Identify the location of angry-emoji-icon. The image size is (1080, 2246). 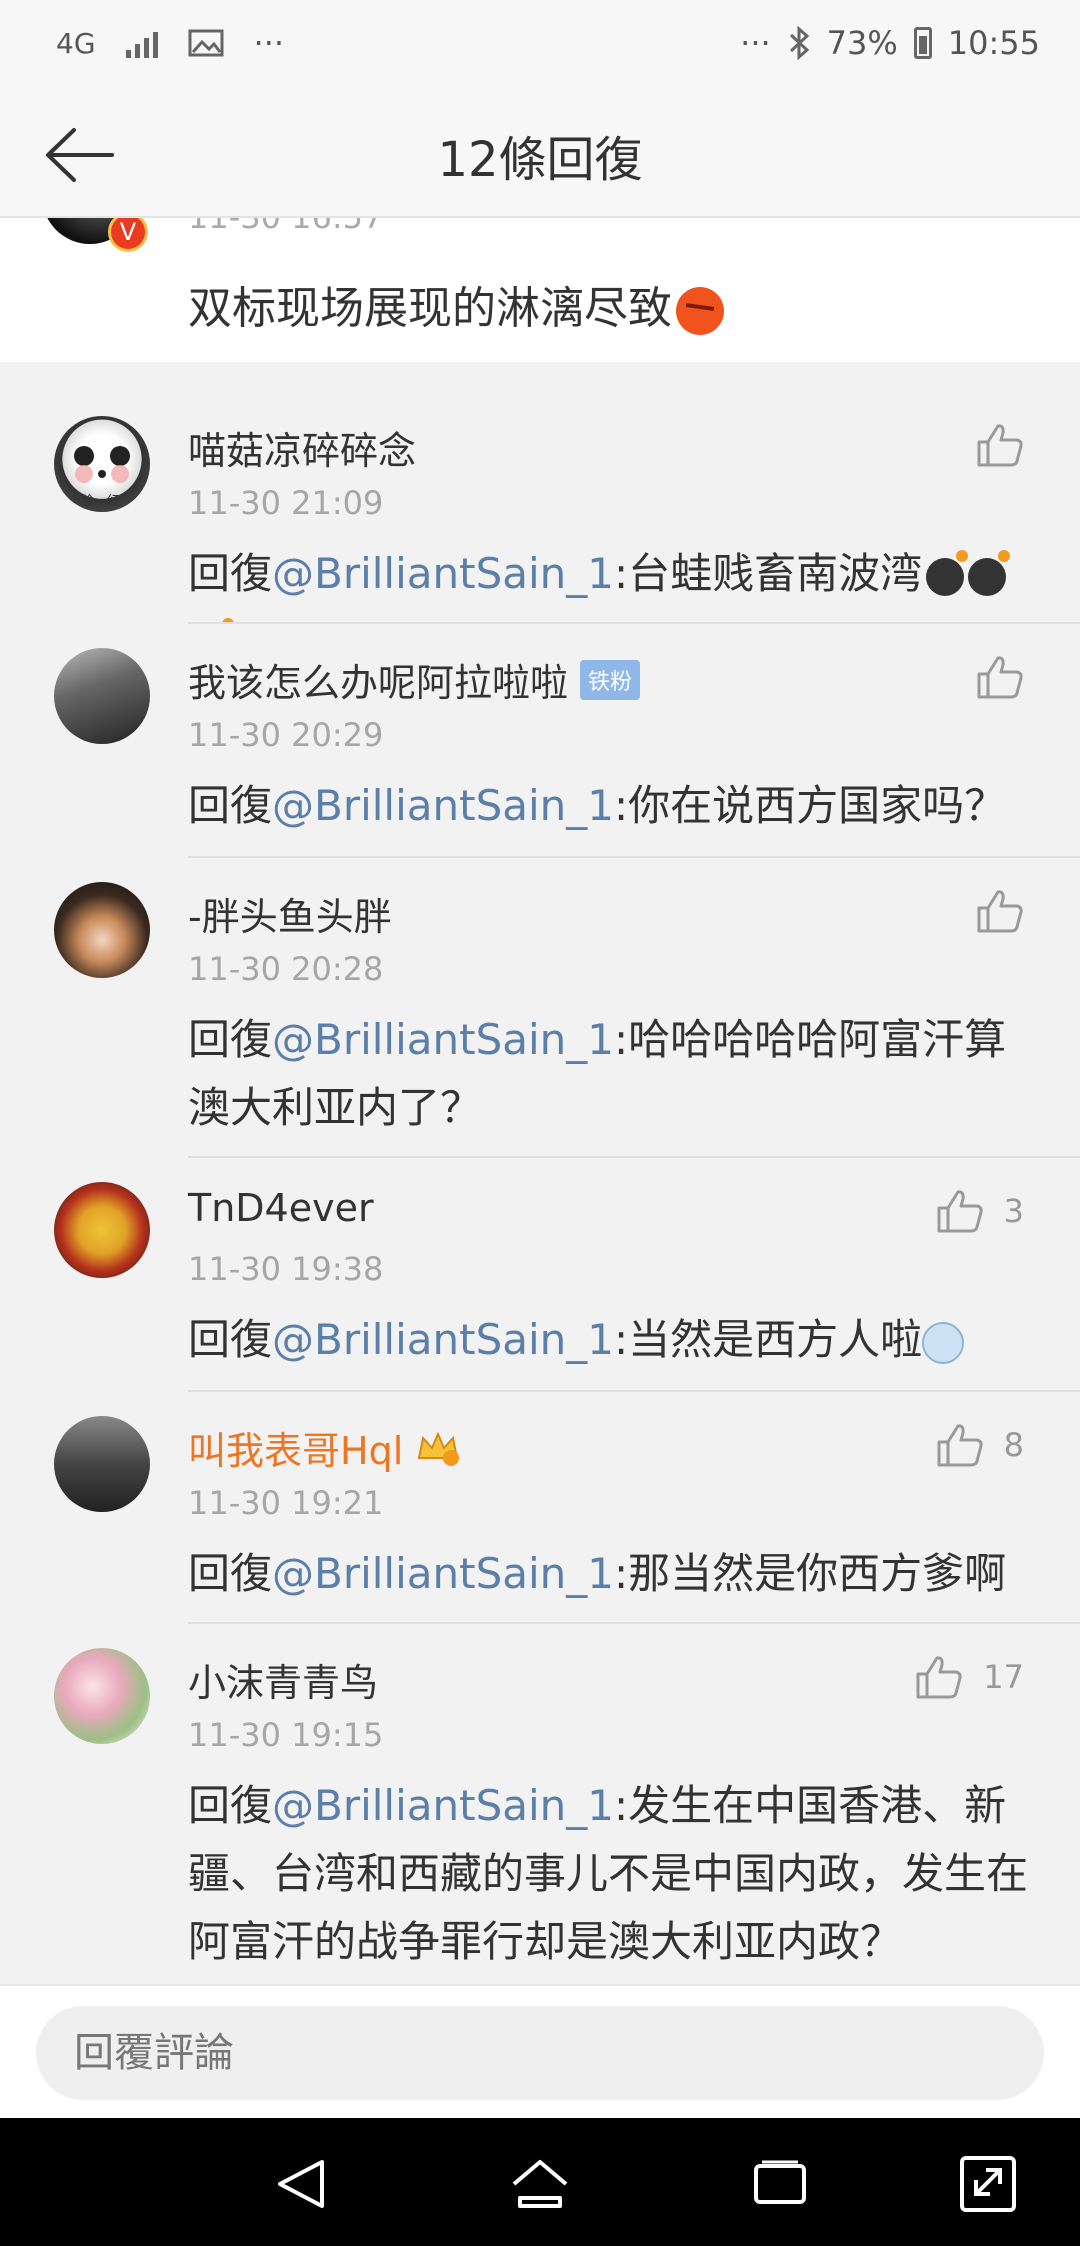
(700, 311).